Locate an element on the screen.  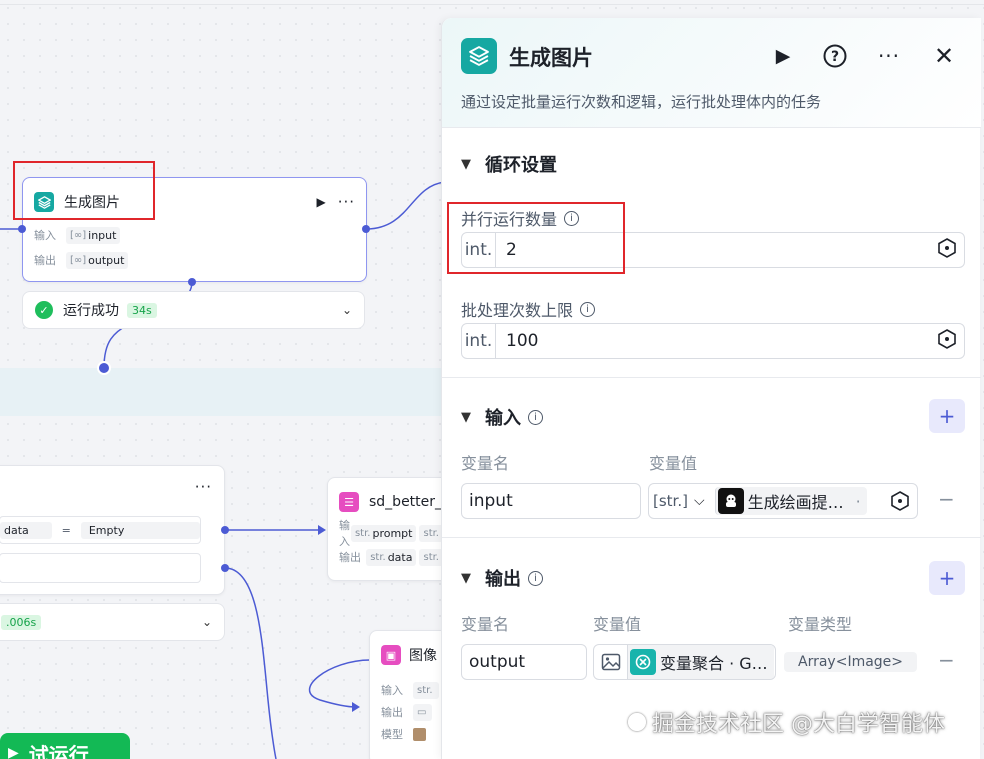
help-icon: ? is located at coordinates (835, 56).